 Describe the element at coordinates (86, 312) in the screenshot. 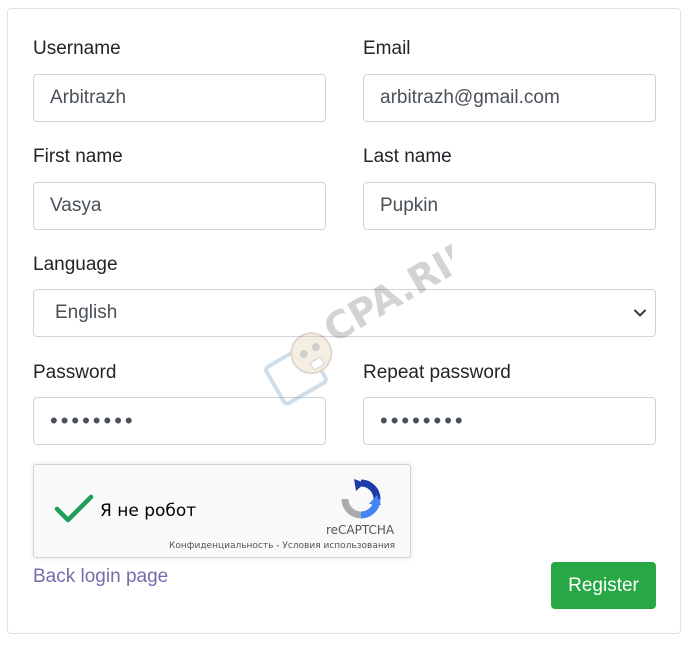

I see `language-selected-value: English` at that location.